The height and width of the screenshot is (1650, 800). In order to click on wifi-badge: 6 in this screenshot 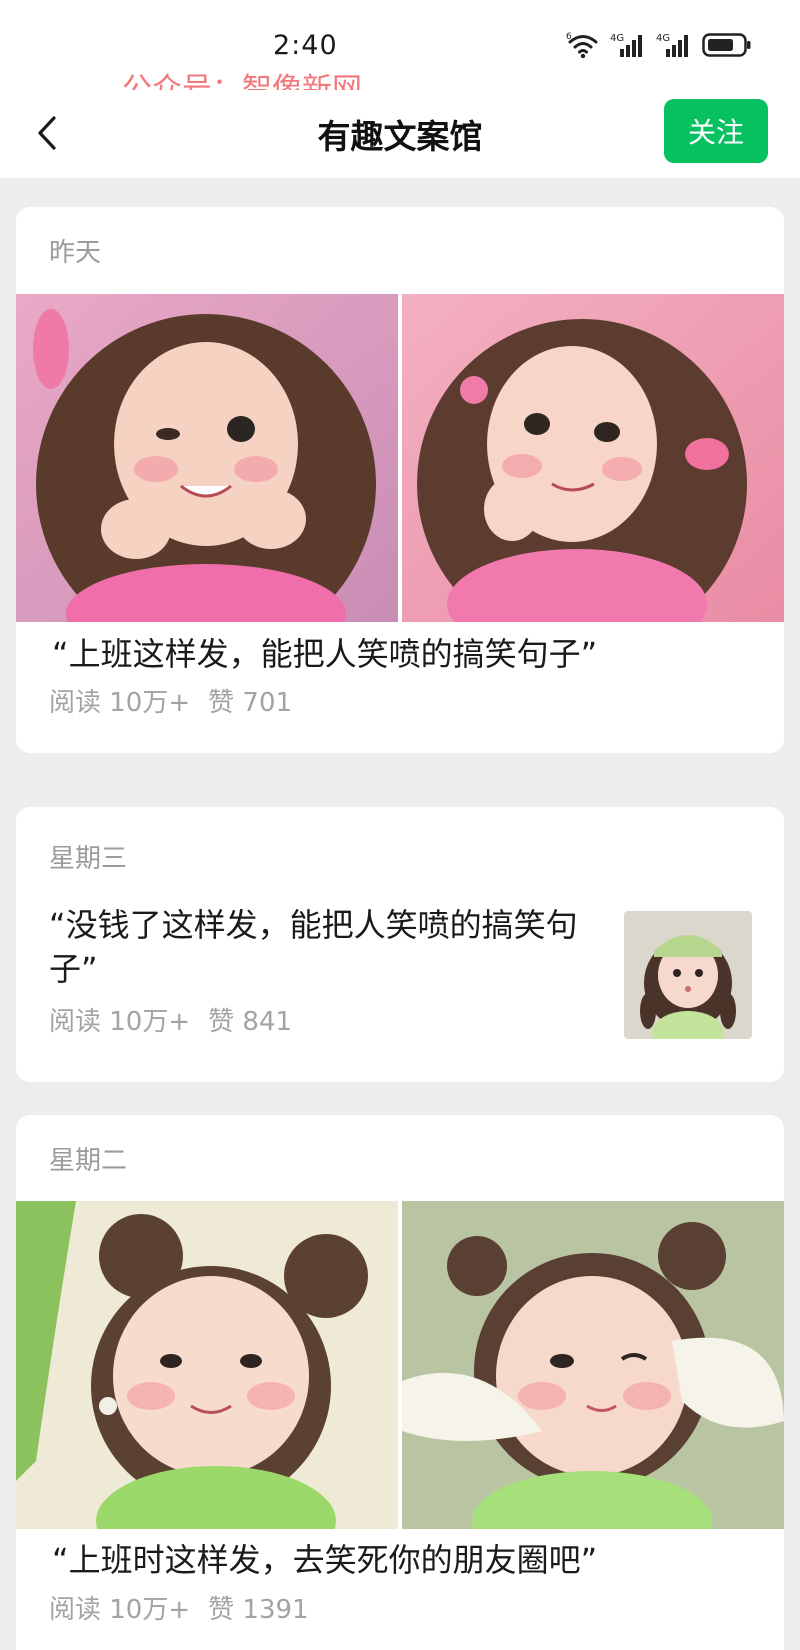, I will do `click(569, 37)`.